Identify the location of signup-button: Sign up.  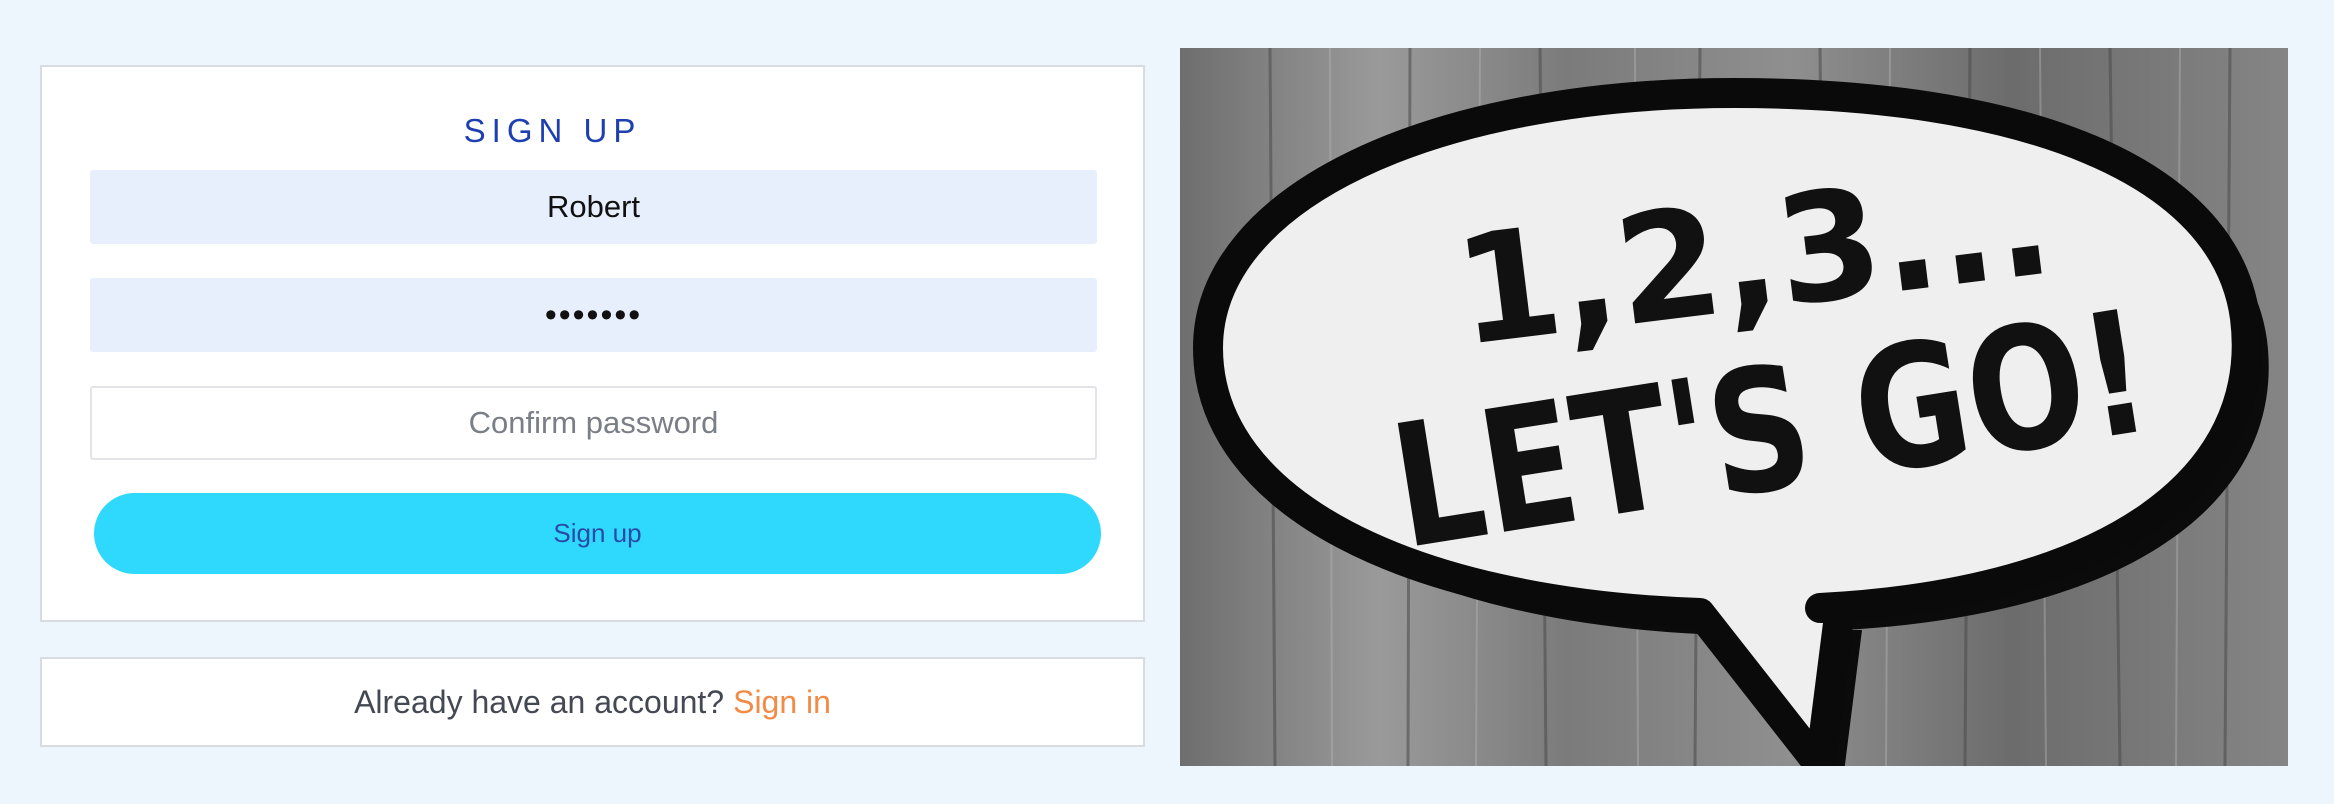
(597, 533).